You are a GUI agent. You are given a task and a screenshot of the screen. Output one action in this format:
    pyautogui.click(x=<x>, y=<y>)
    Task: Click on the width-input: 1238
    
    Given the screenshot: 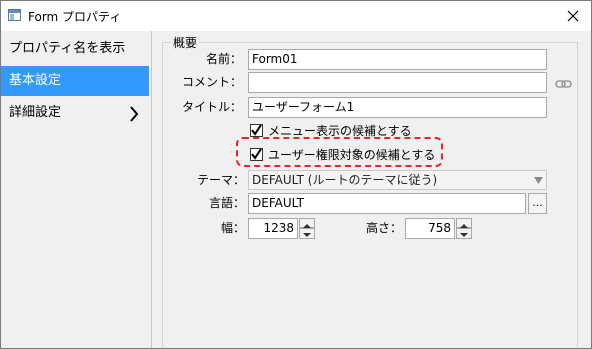 What is the action you would take?
    pyautogui.click(x=273, y=228)
    